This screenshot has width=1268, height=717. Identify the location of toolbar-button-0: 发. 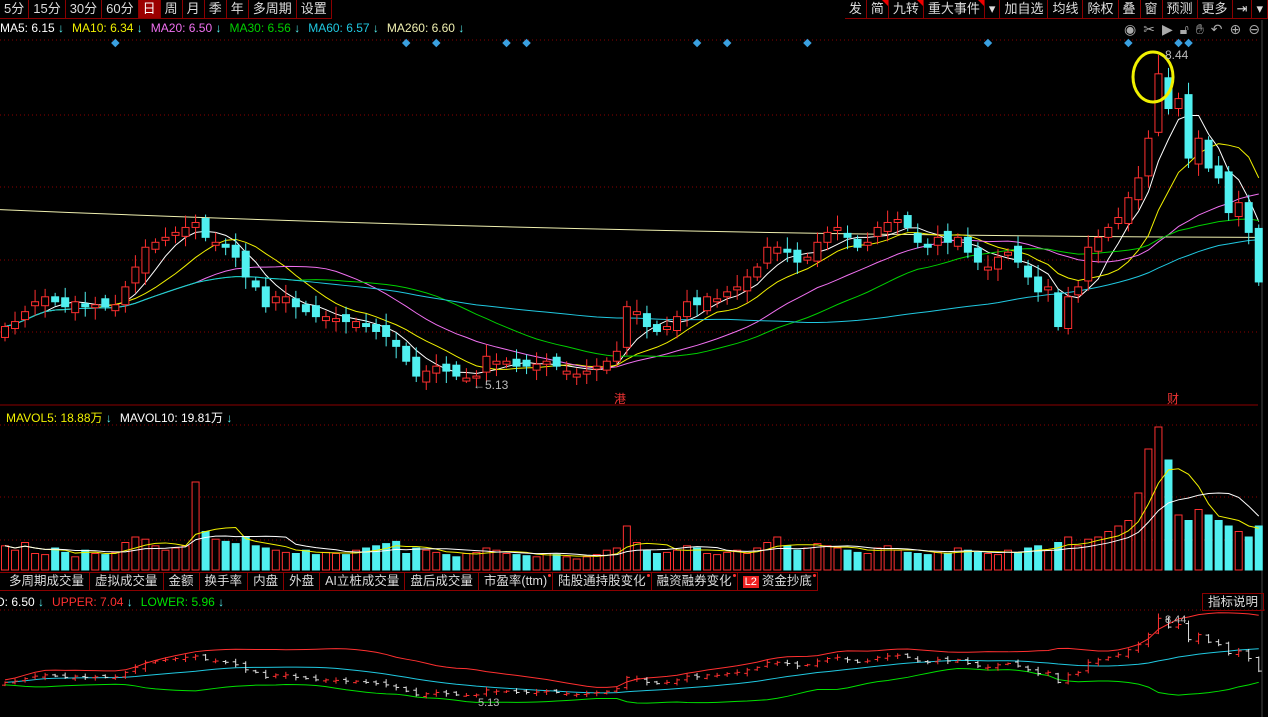
(856, 9).